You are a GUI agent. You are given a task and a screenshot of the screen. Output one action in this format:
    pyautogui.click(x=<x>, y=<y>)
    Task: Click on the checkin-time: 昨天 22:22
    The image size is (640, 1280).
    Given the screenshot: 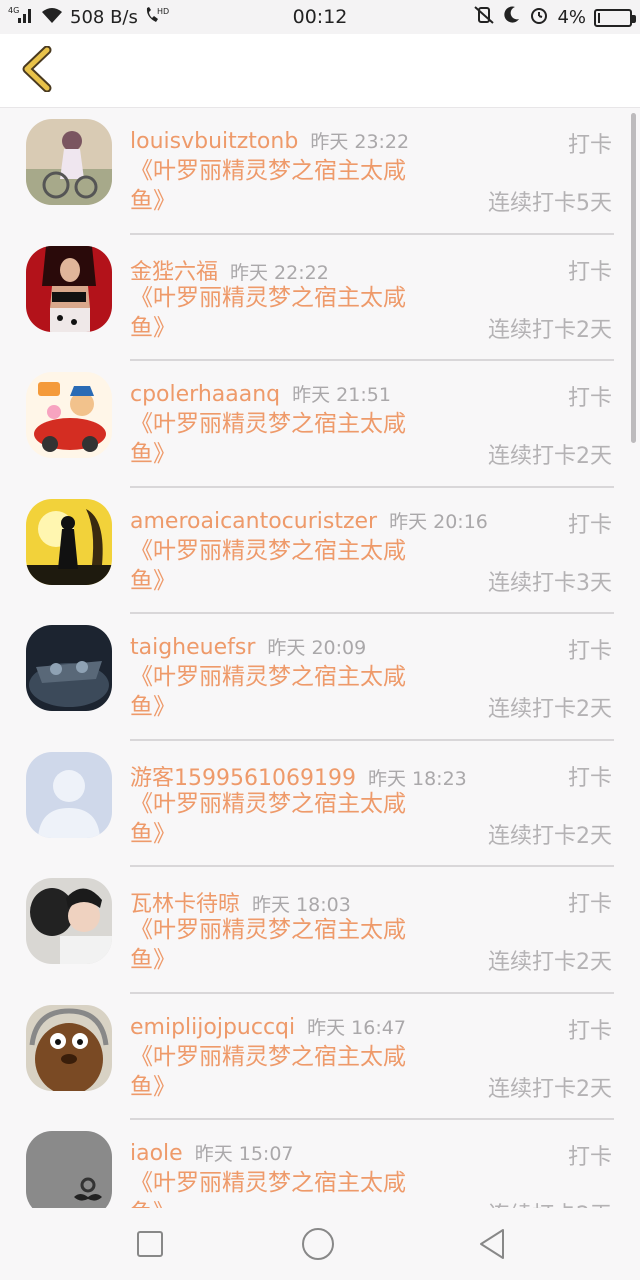 What is the action you would take?
    pyautogui.click(x=279, y=272)
    